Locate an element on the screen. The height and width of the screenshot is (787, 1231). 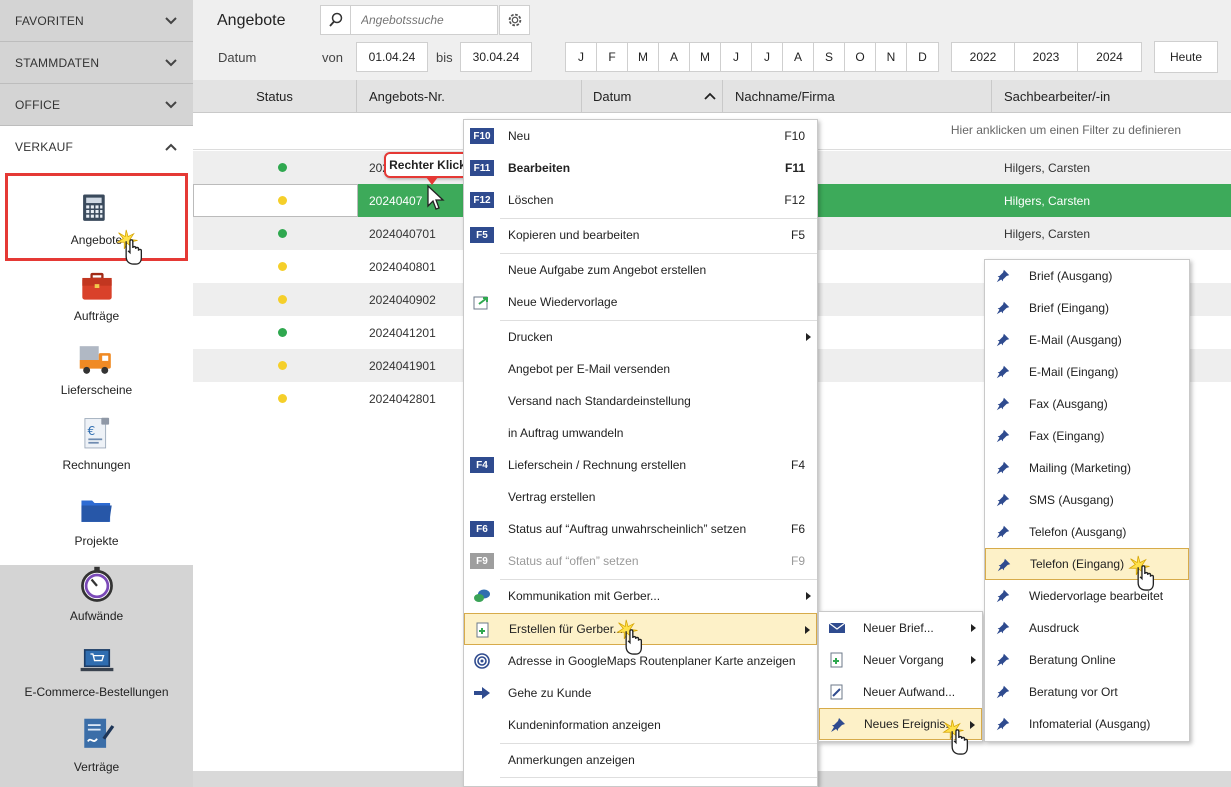
column-header-angebots-nr: Angebots-Nr. is located at coordinates (469, 96).